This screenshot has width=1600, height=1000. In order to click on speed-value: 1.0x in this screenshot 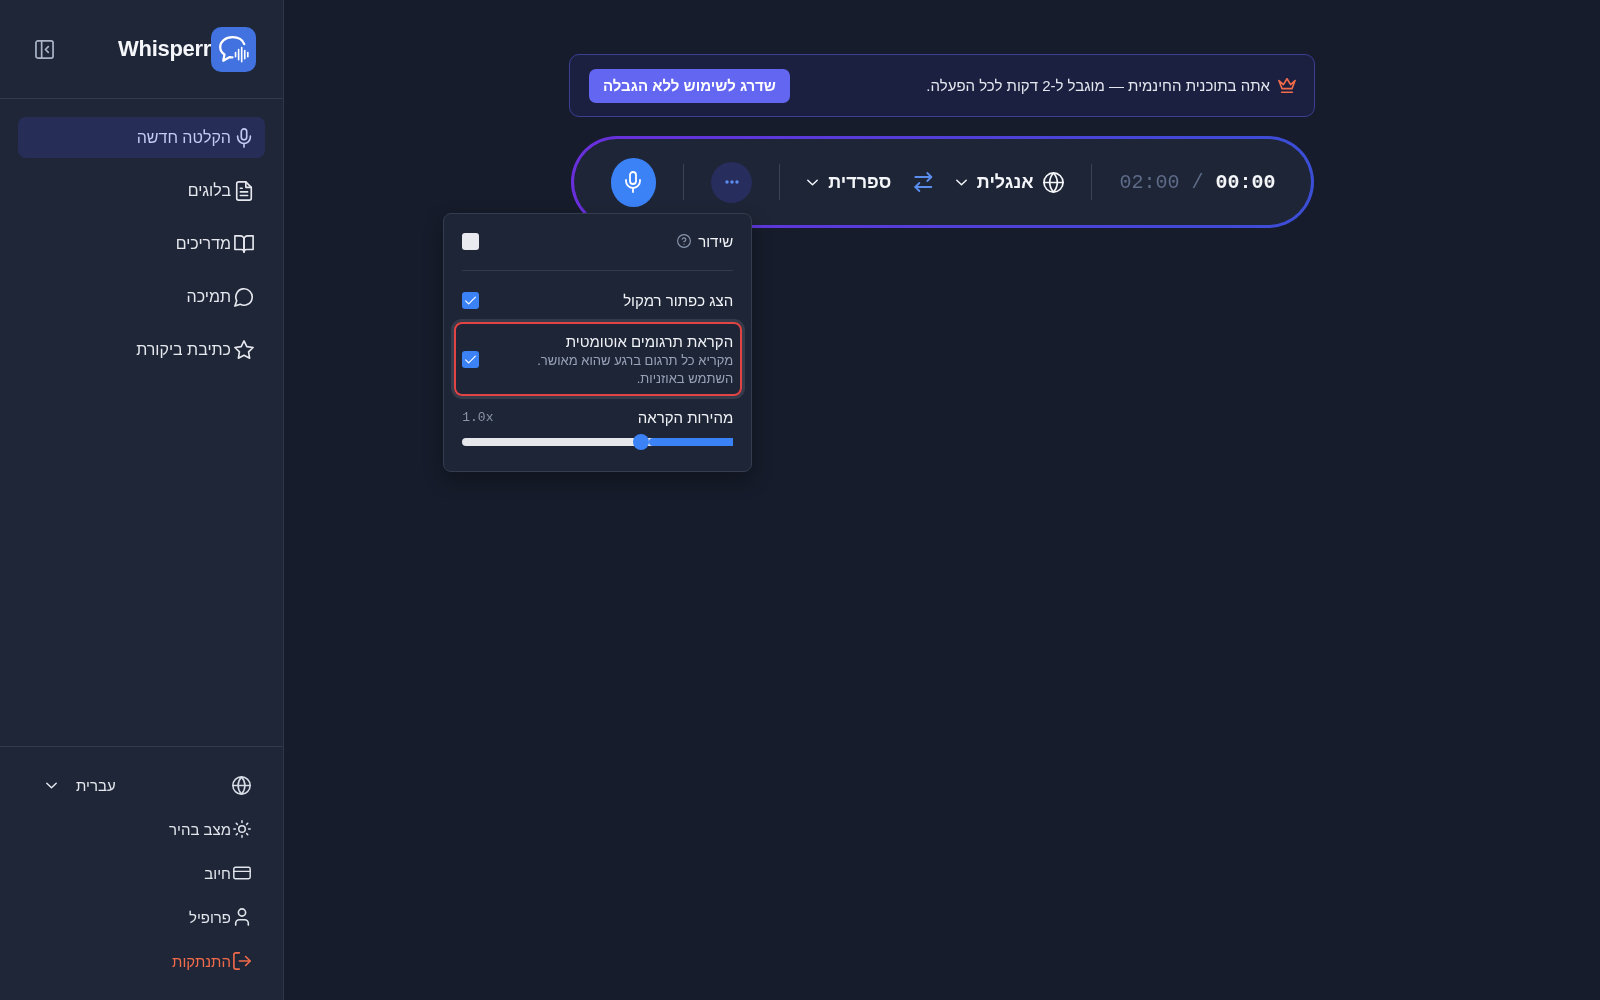, I will do `click(478, 417)`.